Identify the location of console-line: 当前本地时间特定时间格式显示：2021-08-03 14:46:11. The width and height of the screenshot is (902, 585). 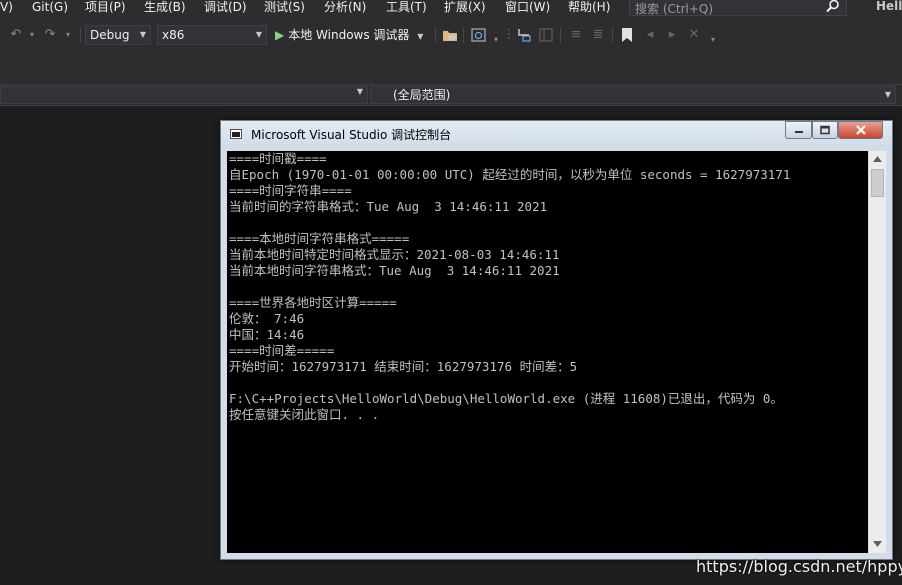
(394, 254).